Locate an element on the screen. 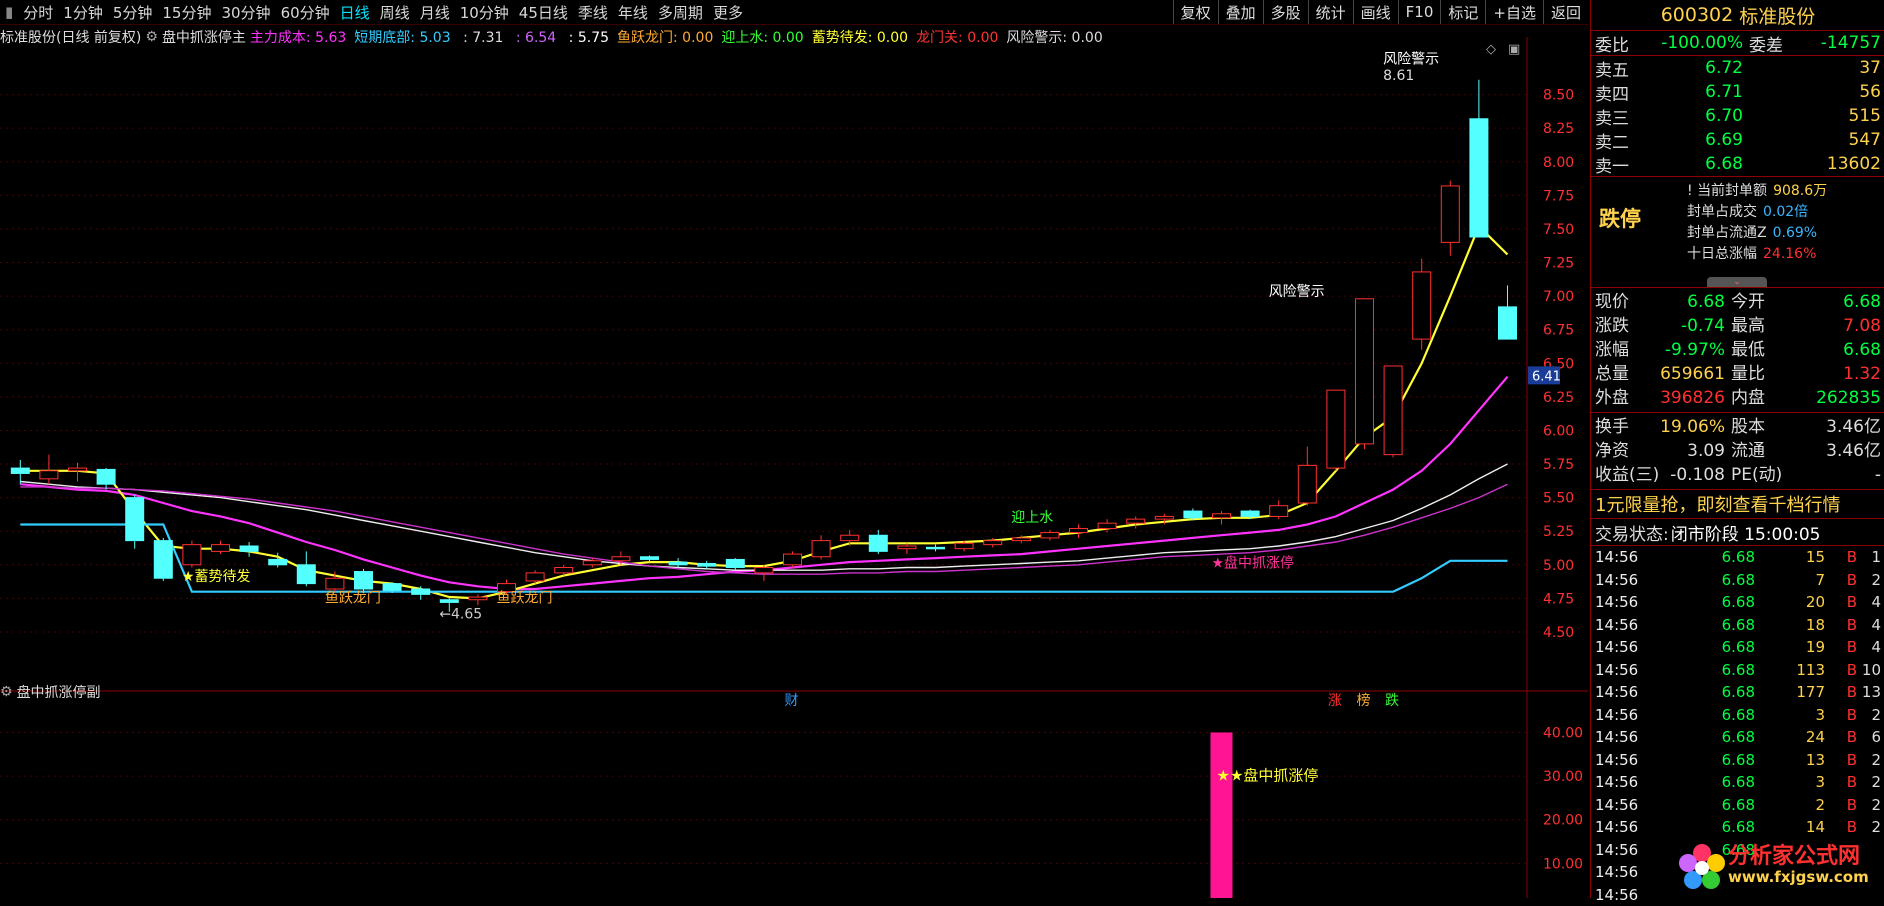  timeframe-tab: 日线 is located at coordinates (355, 12).